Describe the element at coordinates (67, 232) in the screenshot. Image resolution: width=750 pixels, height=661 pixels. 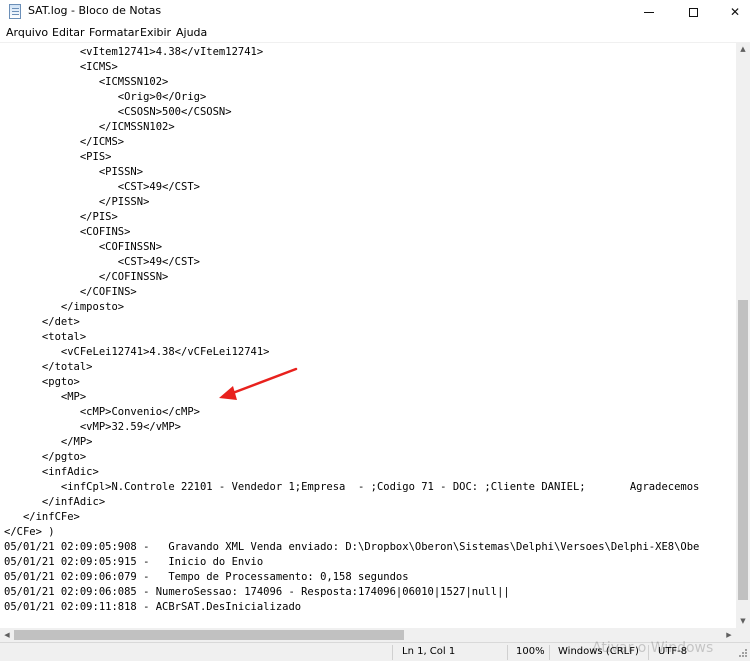
I see `text-line: <COFINS>` at that location.